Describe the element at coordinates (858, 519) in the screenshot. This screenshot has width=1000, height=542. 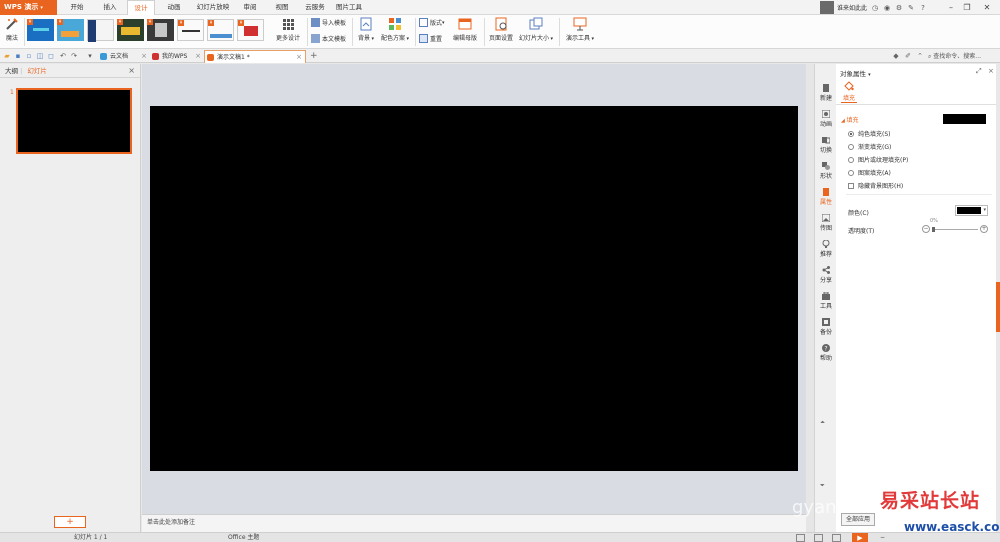
I see `apply-all-button: 全部应用` at that location.